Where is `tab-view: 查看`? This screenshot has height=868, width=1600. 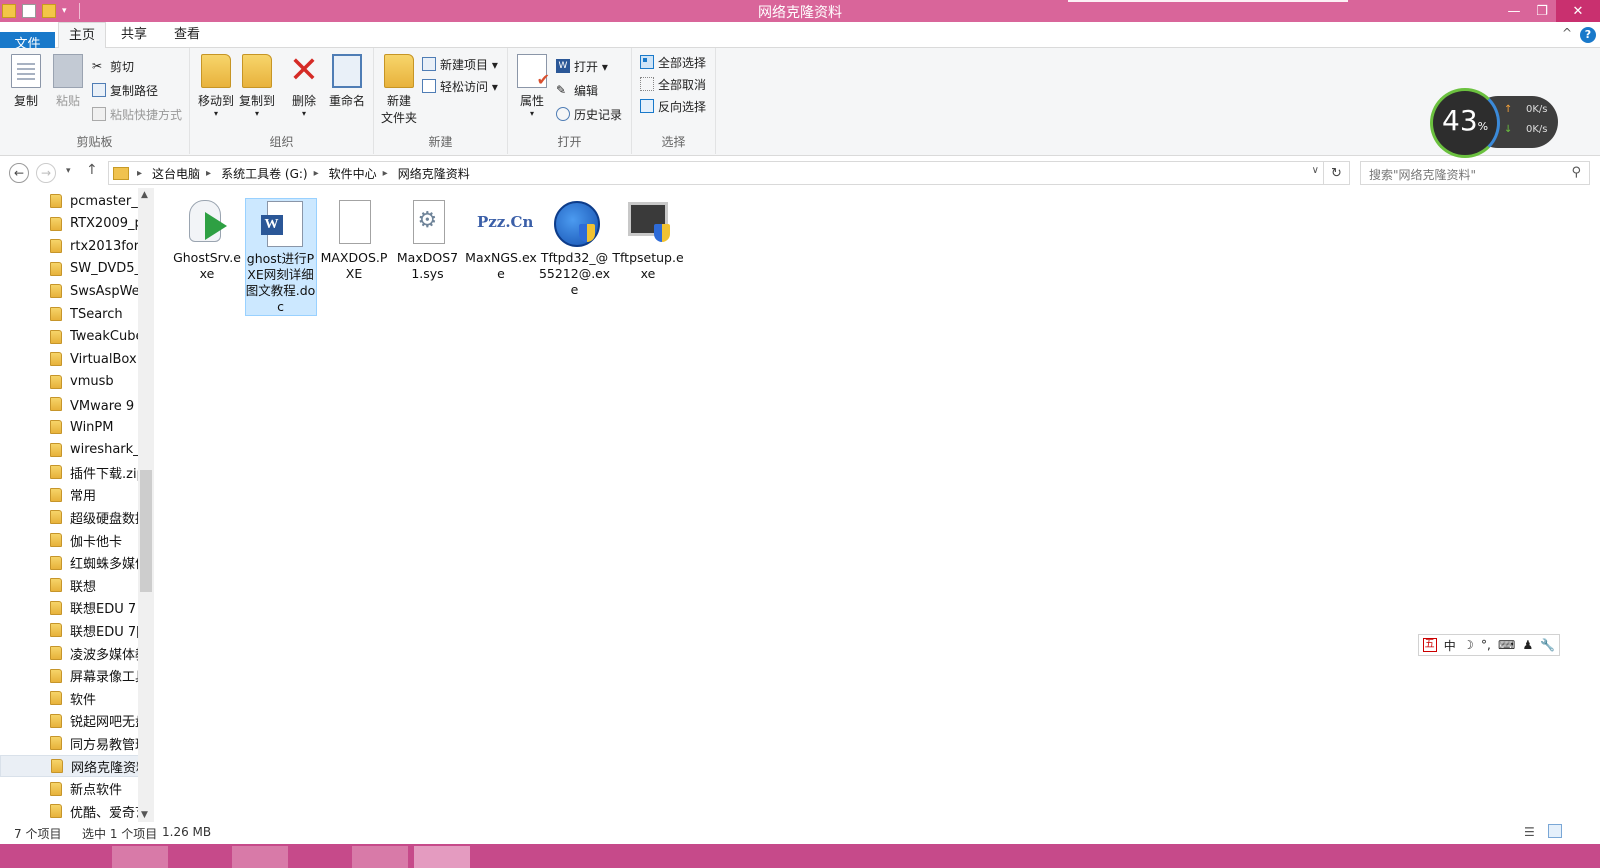 tab-view: 查看 is located at coordinates (187, 35).